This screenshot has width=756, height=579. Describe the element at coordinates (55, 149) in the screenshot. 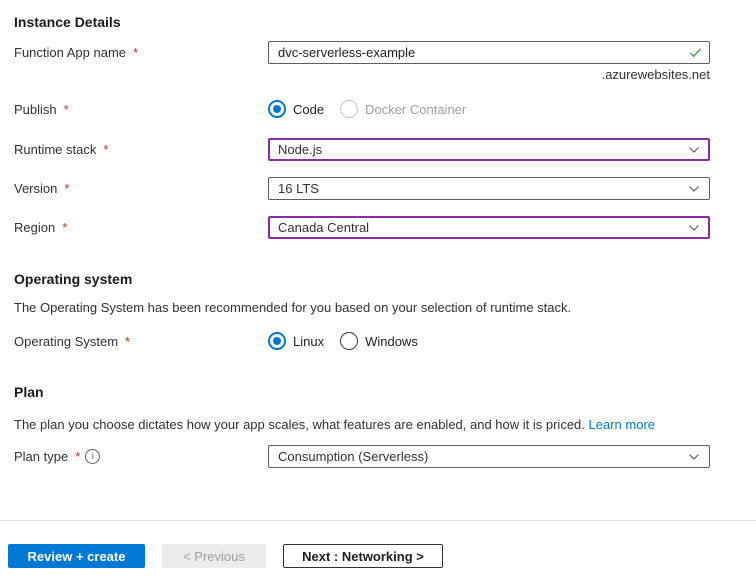

I see `runtime-stack-label: Runtime stack` at that location.